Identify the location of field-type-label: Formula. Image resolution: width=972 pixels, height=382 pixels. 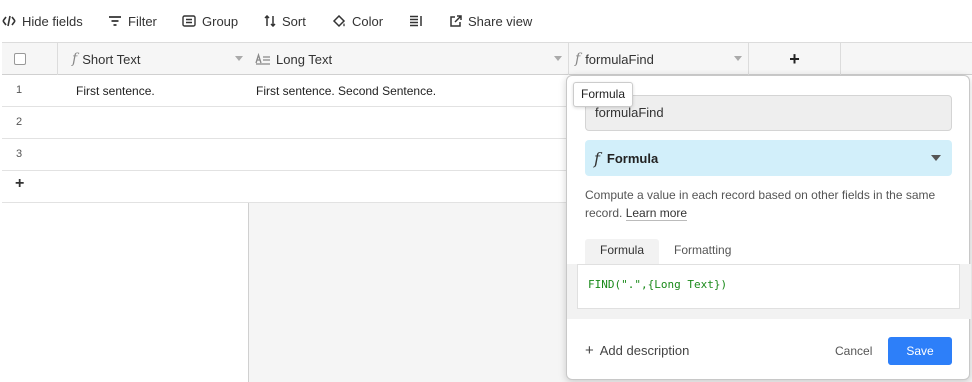
(632, 158).